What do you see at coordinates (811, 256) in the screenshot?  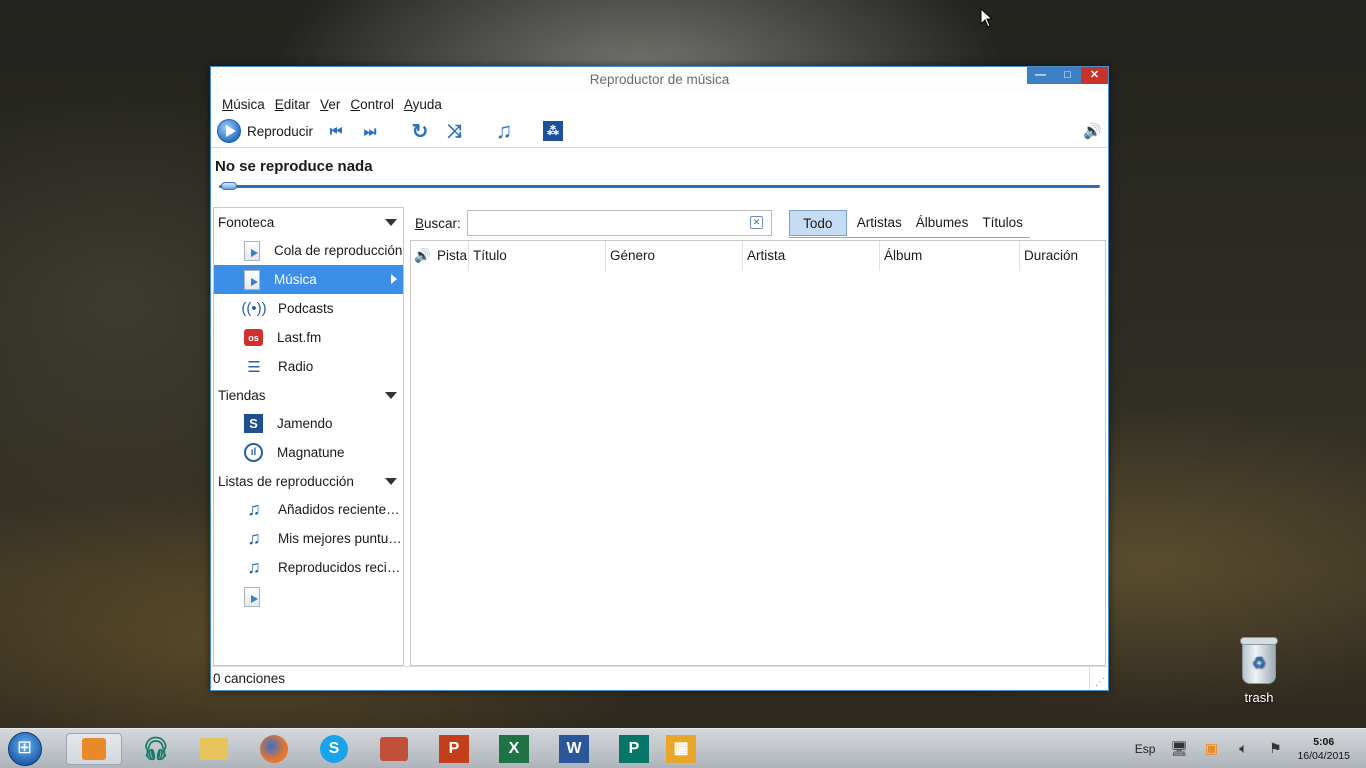 I see `column-header-artista: Artista` at bounding box center [811, 256].